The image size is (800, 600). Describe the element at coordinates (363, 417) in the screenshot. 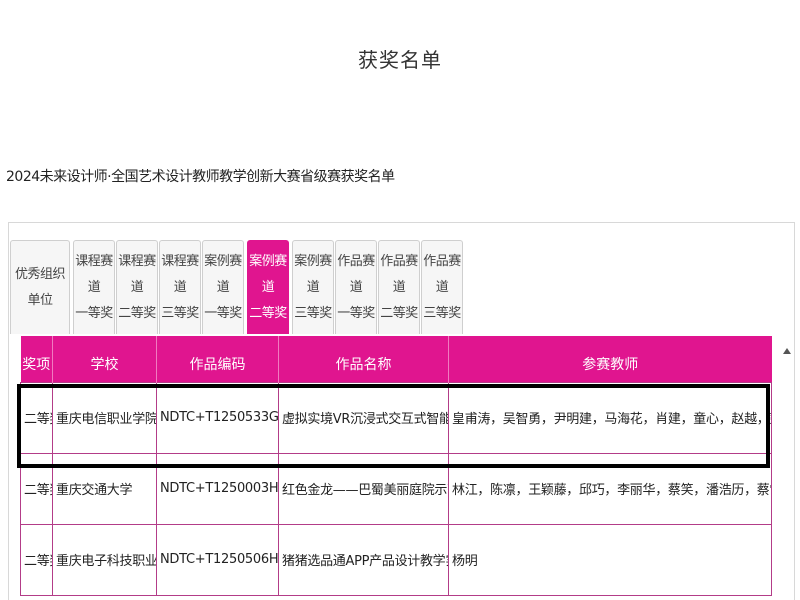

I see `cell-title: 虚拟实境VR沉浸式交互式智能展厅设计` at that location.